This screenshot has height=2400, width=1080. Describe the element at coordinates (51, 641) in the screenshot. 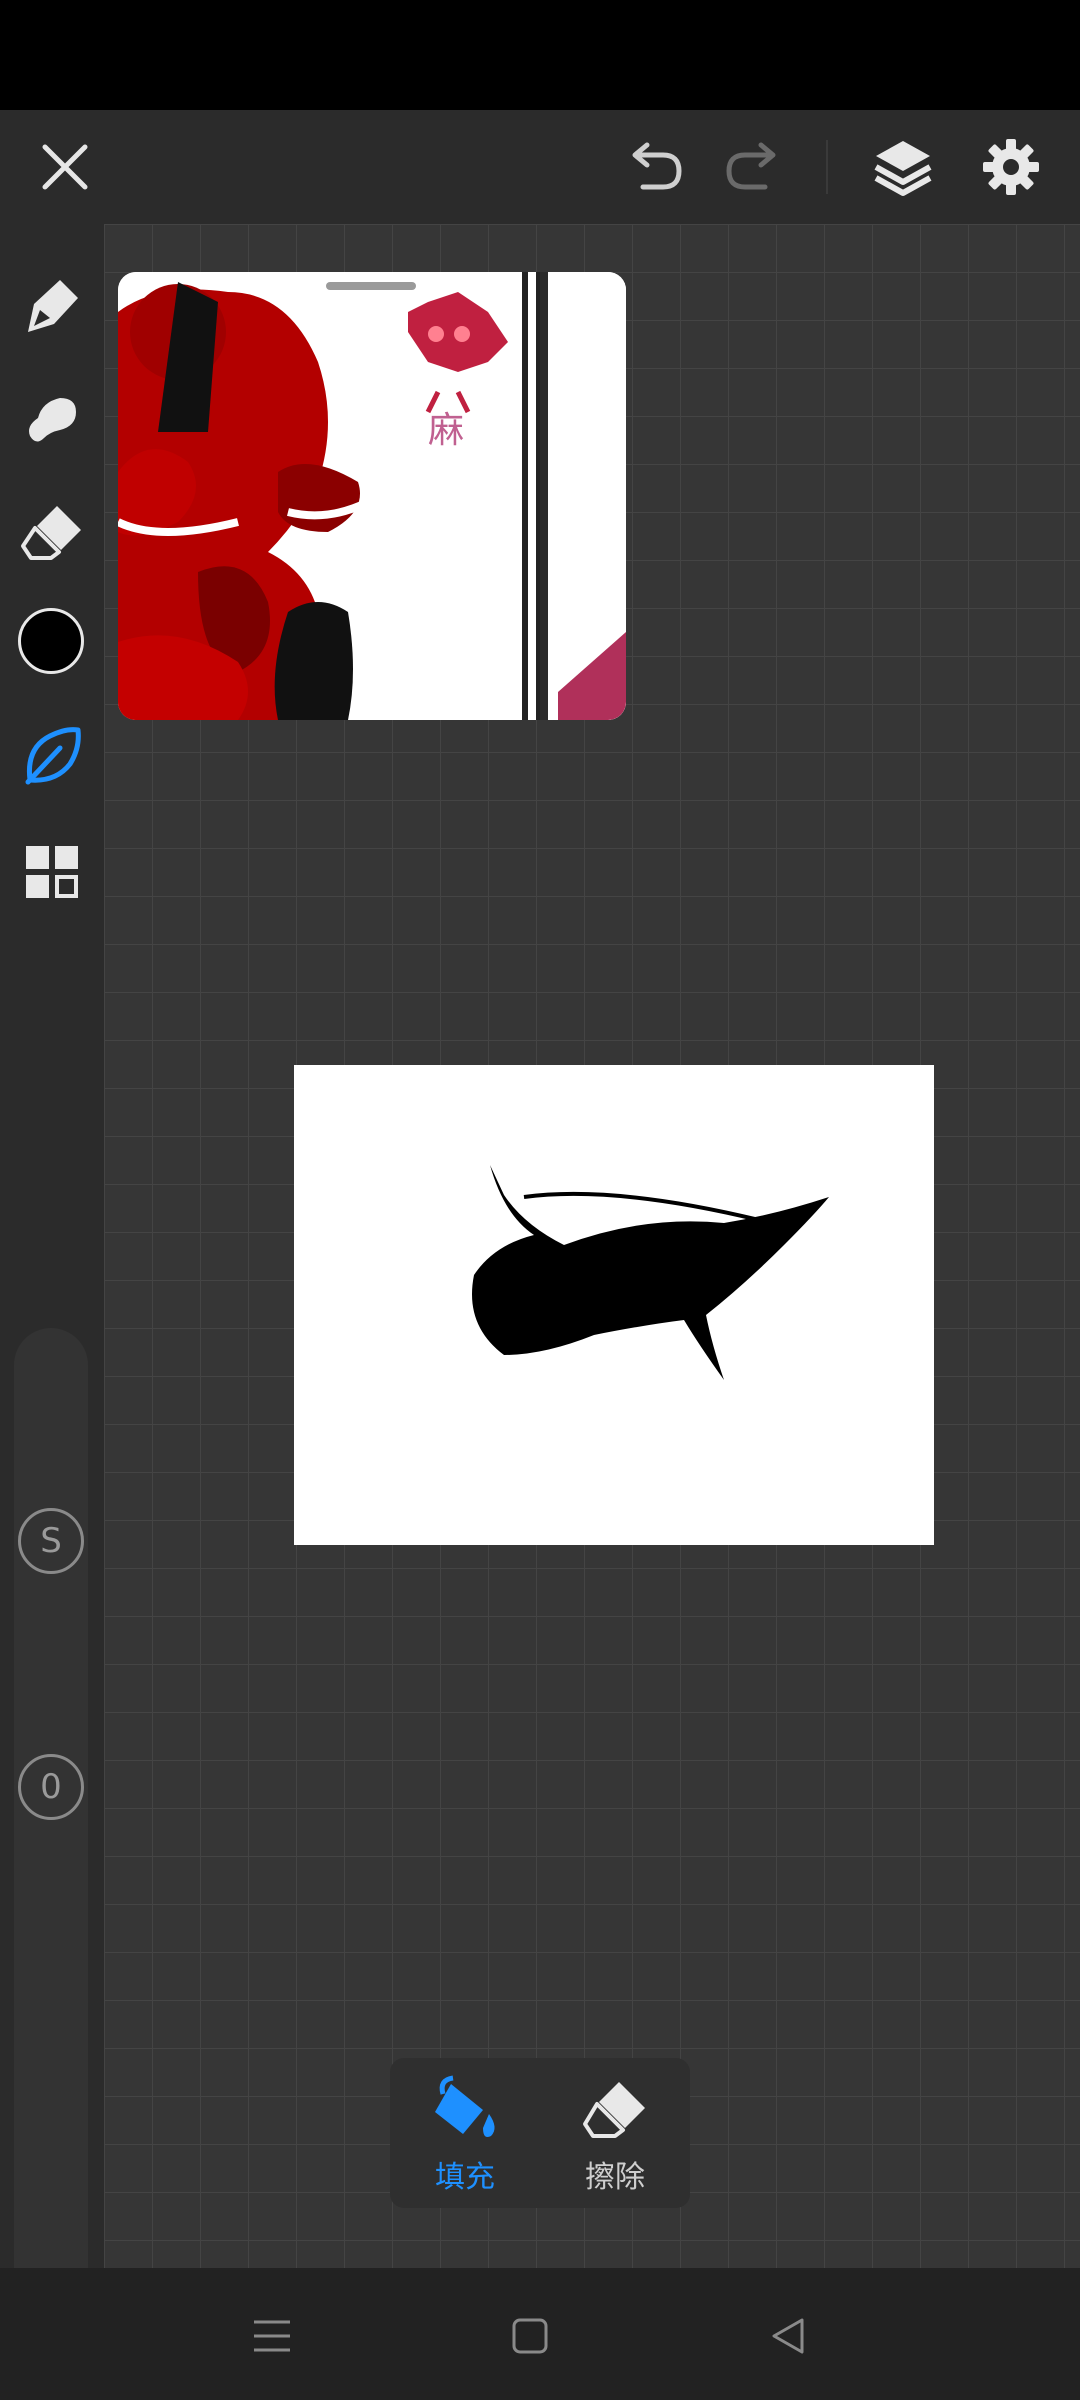

I see `color-picker` at that location.